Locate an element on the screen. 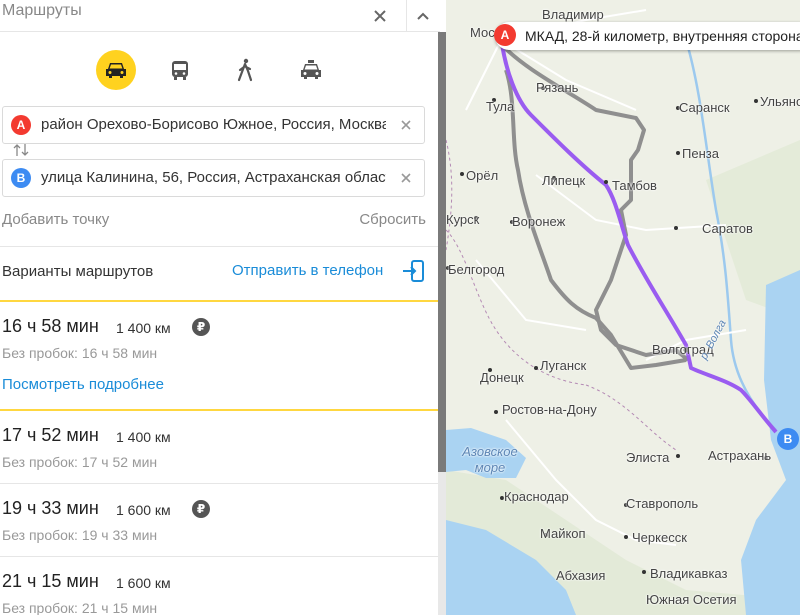 The height and width of the screenshot is (615, 800). clear-point-a-button is located at coordinates (406, 125).